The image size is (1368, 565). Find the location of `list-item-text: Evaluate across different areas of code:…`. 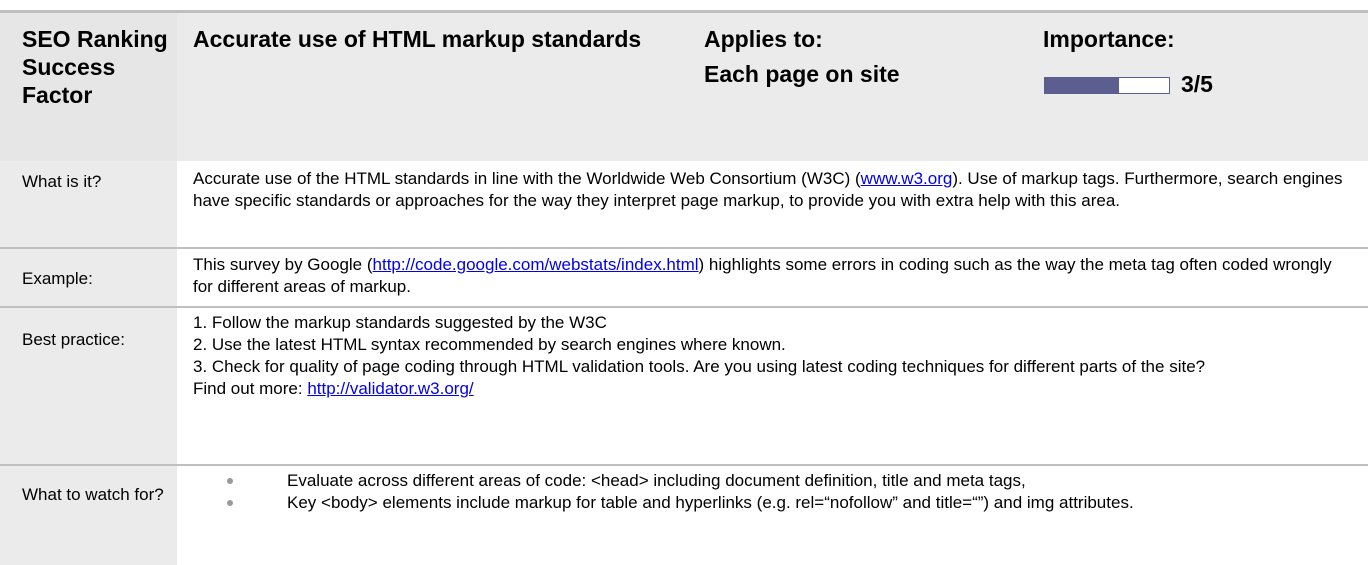

list-item-text: Evaluate across different areas of code:… is located at coordinates (656, 480).